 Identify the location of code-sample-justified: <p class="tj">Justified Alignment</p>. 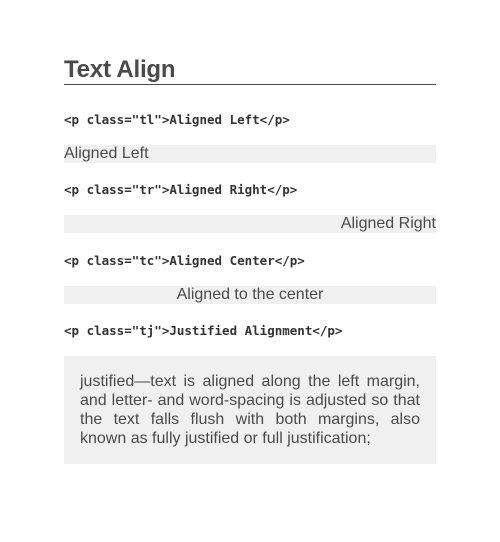
(203, 330).